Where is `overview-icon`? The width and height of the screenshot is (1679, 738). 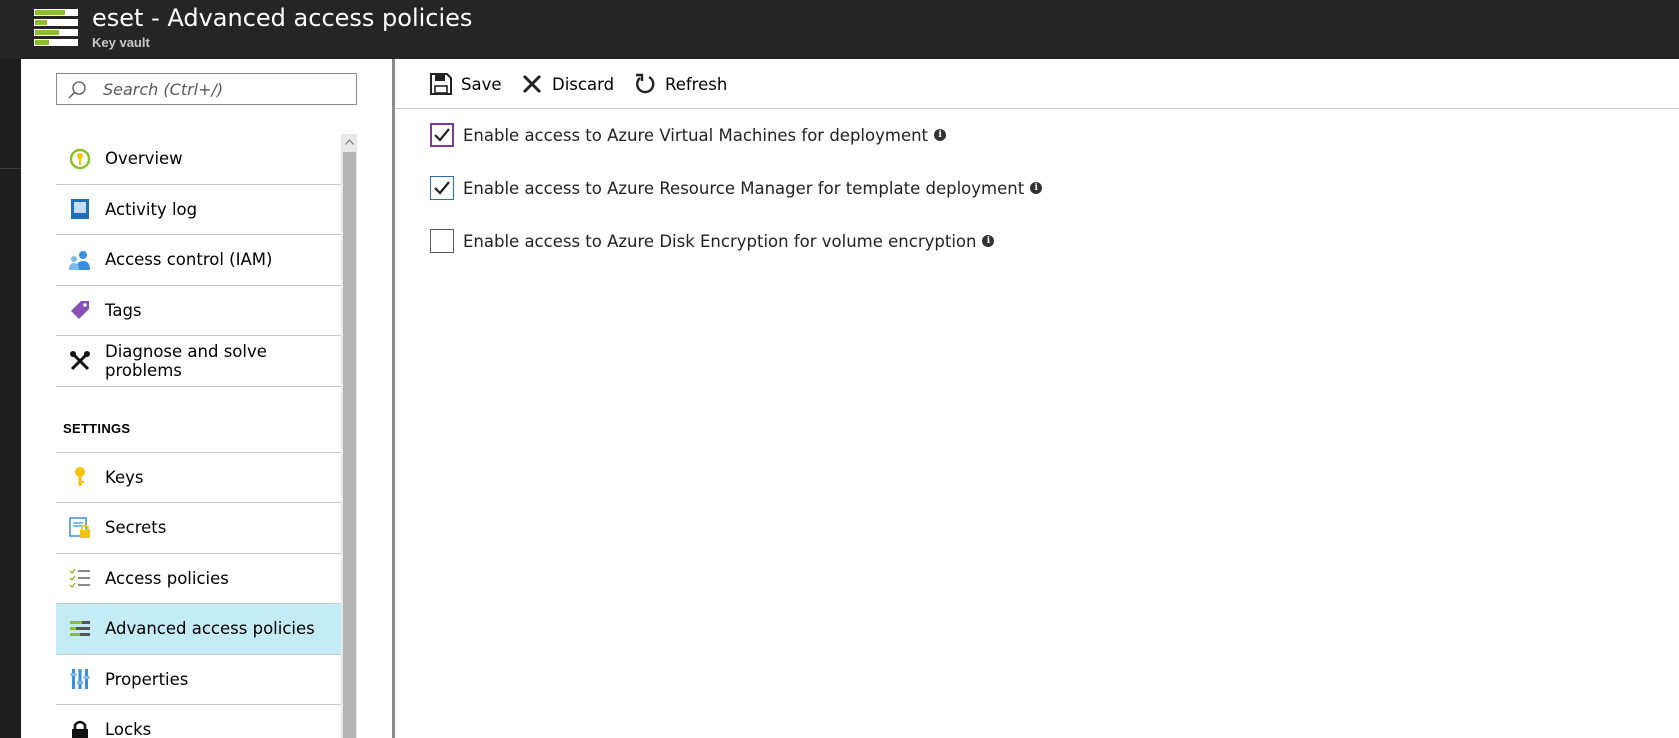 overview-icon is located at coordinates (80, 159).